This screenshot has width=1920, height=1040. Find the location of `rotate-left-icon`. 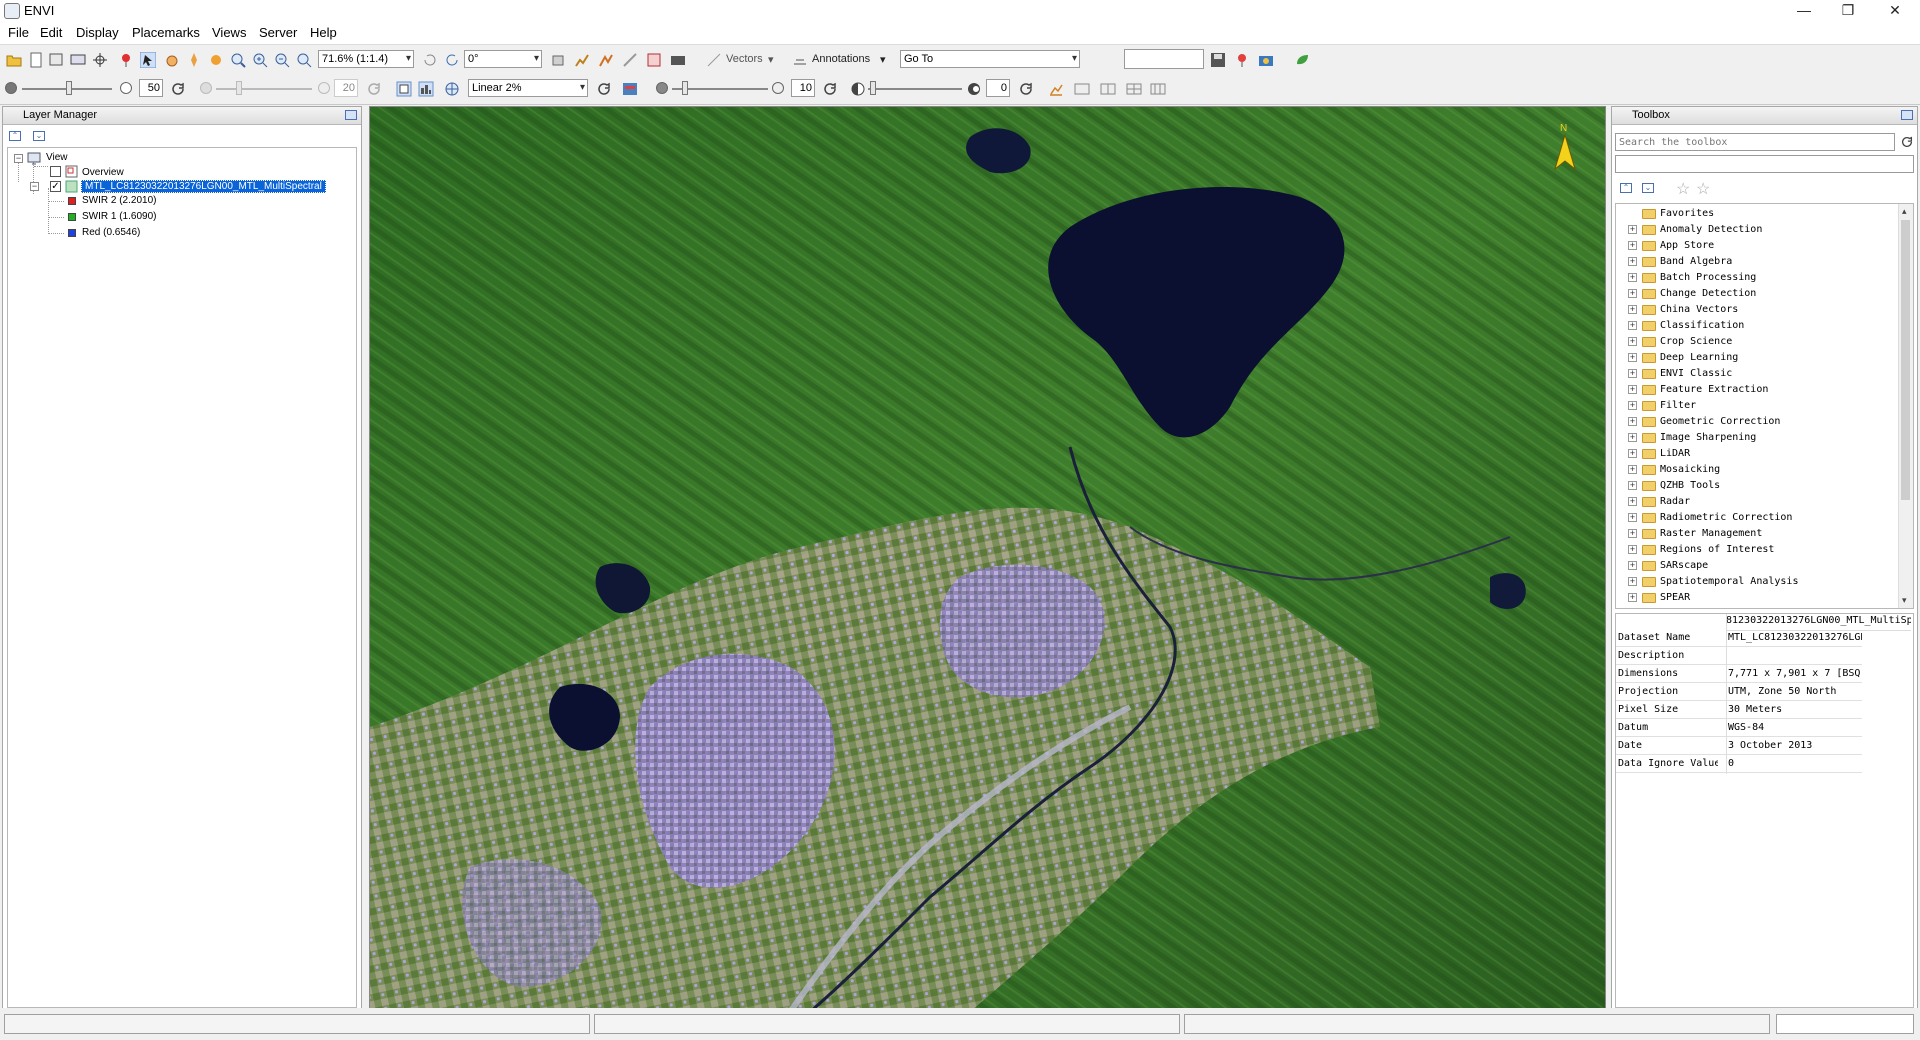

rotate-left-icon is located at coordinates (430, 60).